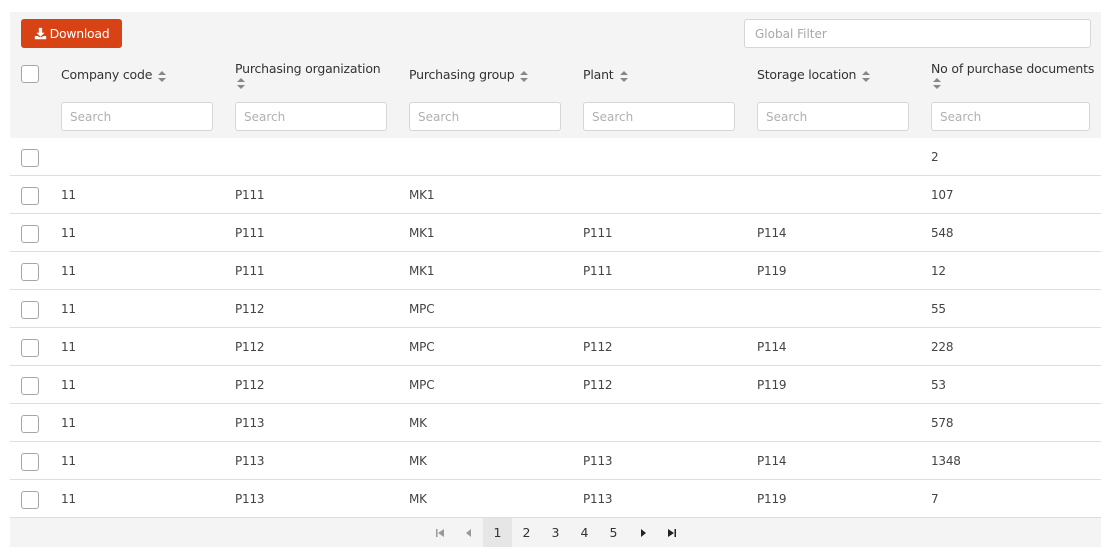 This screenshot has width=1115, height=556. I want to click on next-page-icon, so click(643, 532).